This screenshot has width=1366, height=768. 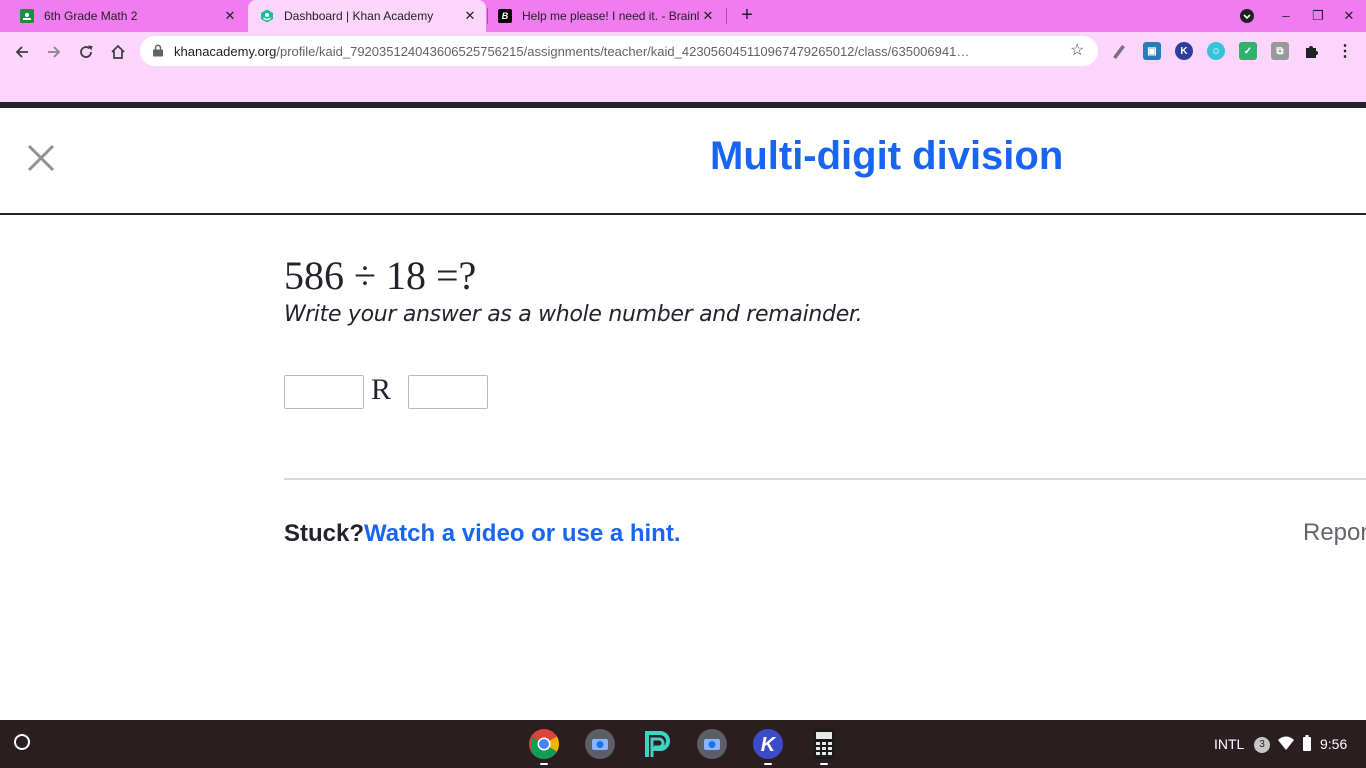 I want to click on chrome-menu-icon: ⋮, so click(x=1345, y=51).